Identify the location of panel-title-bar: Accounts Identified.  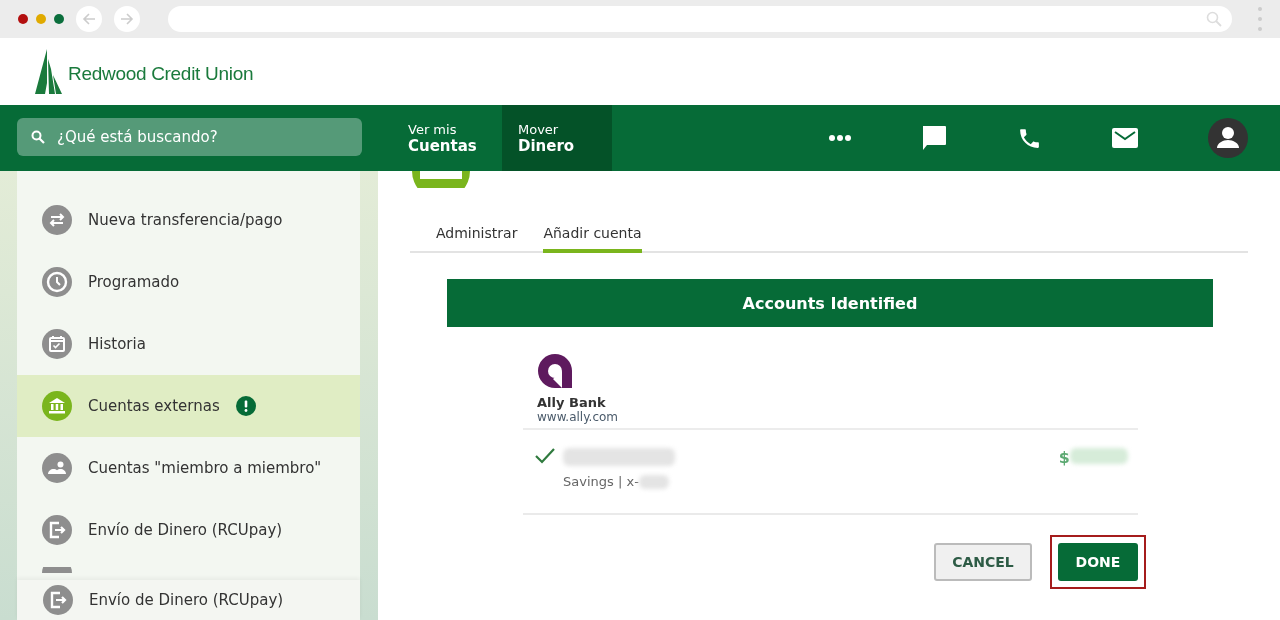
(830, 303).